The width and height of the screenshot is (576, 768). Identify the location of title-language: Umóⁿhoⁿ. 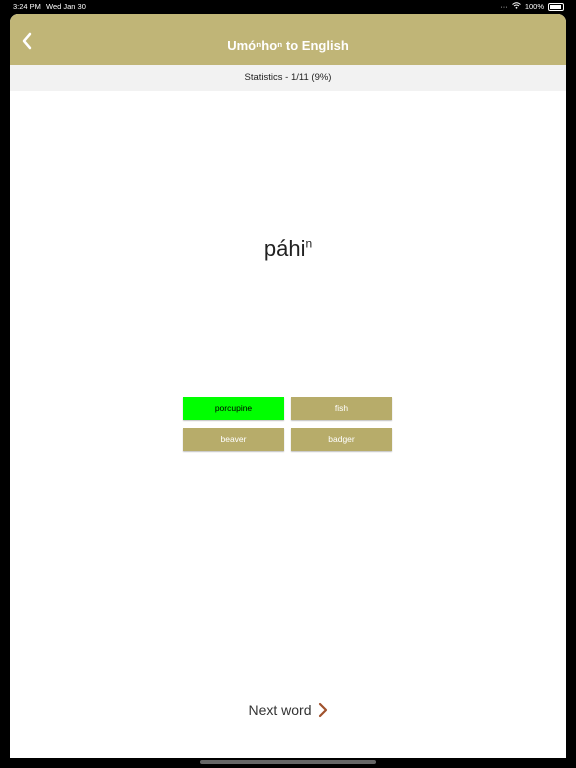
(255, 45).